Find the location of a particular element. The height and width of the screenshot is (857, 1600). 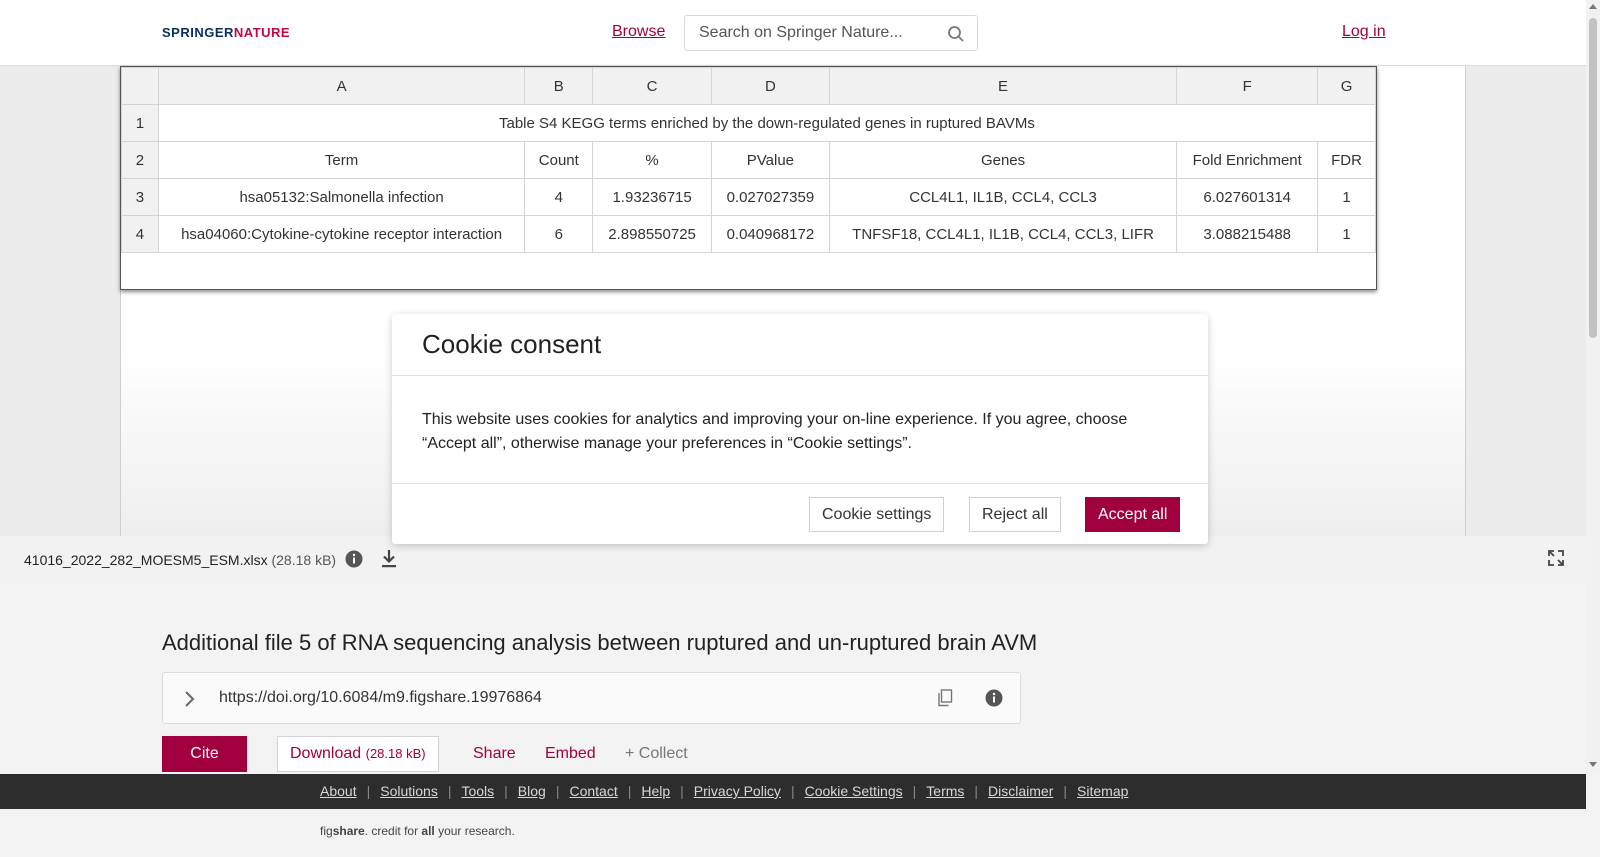

footer-link-blog: Blog is located at coordinates (532, 791).